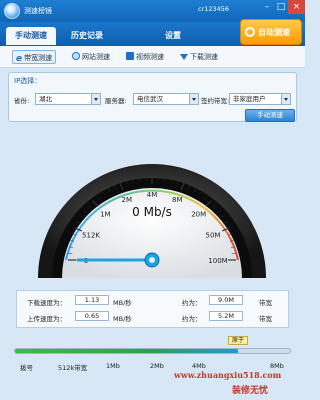 The height and width of the screenshot is (400, 320). Describe the element at coordinates (68, 99) in the screenshot. I see `province-select: 湖北` at that location.